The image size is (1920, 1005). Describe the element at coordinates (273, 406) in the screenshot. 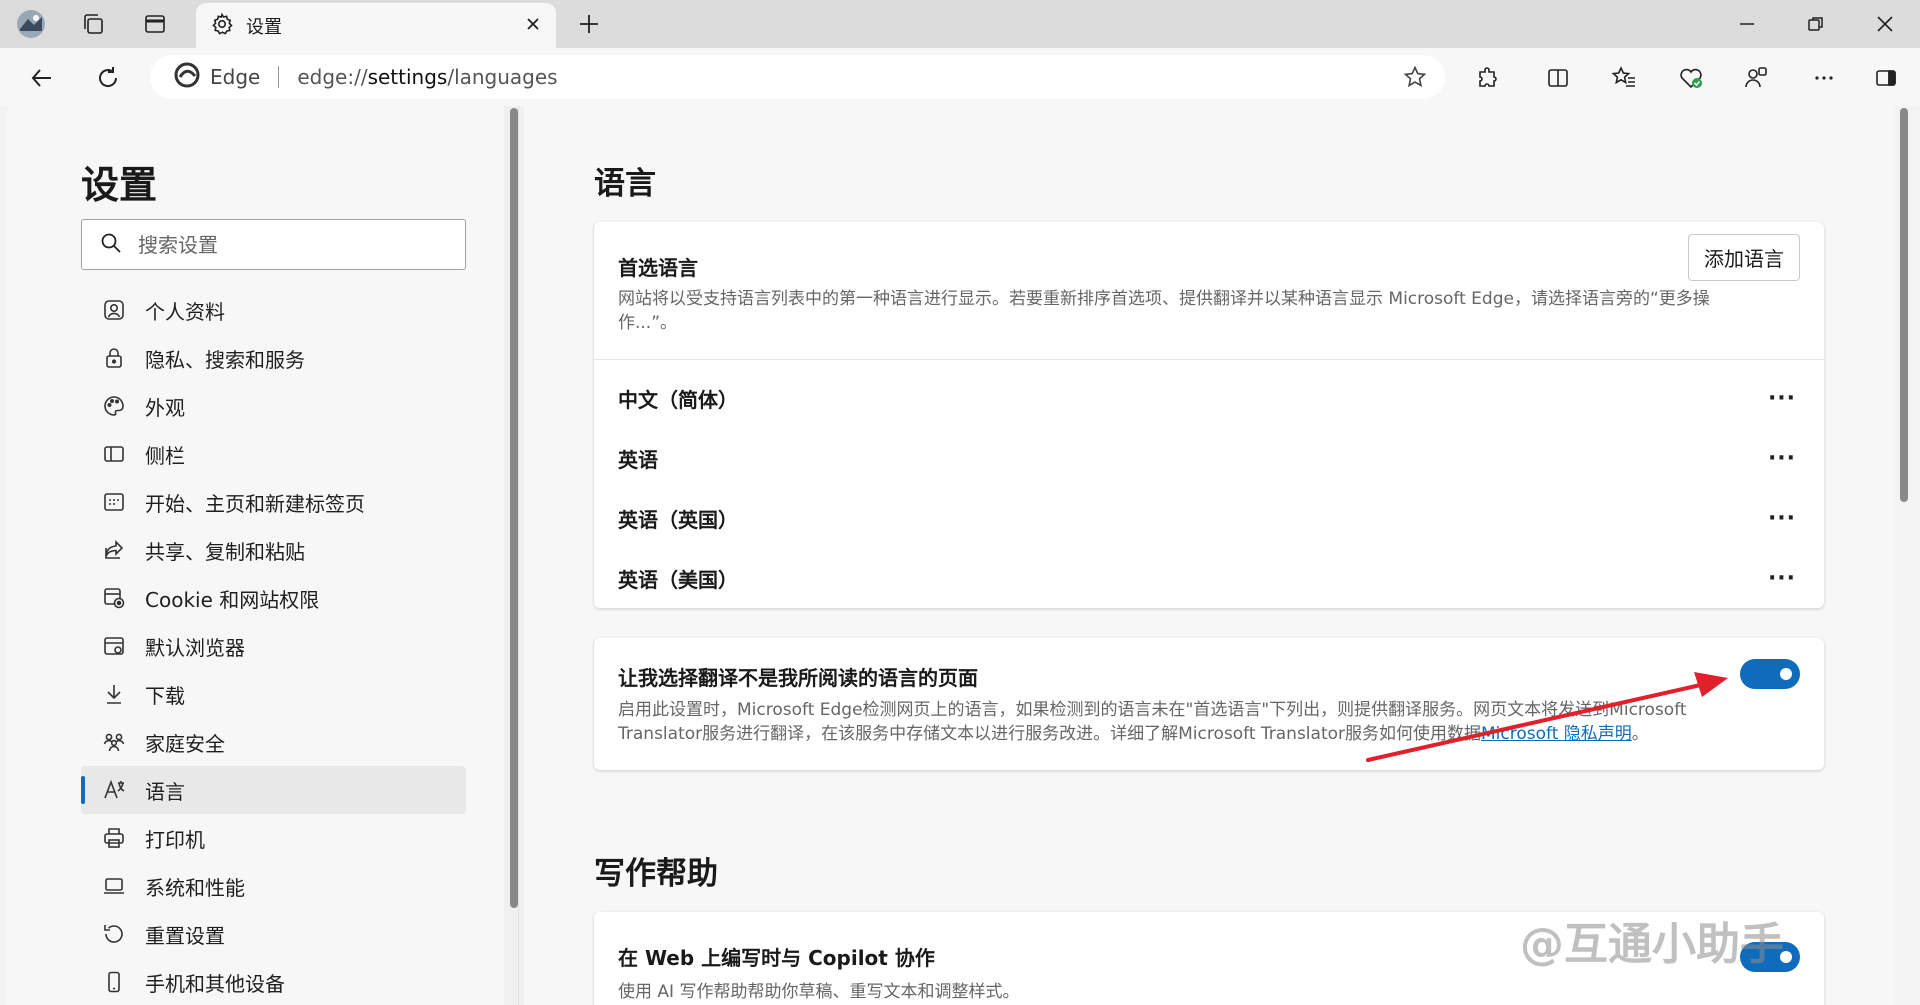

I see `nav-item-appearance: 外观` at that location.